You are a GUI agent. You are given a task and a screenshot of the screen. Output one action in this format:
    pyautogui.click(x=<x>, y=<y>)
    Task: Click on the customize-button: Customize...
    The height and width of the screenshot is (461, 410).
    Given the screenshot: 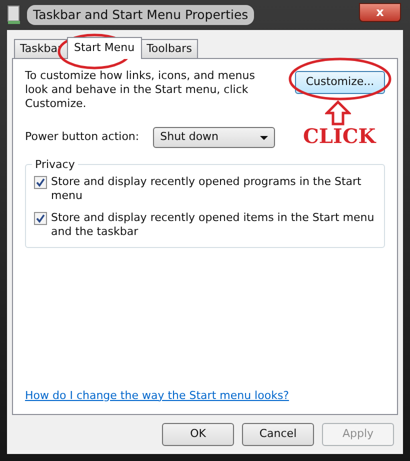 What is the action you would take?
    pyautogui.click(x=340, y=82)
    